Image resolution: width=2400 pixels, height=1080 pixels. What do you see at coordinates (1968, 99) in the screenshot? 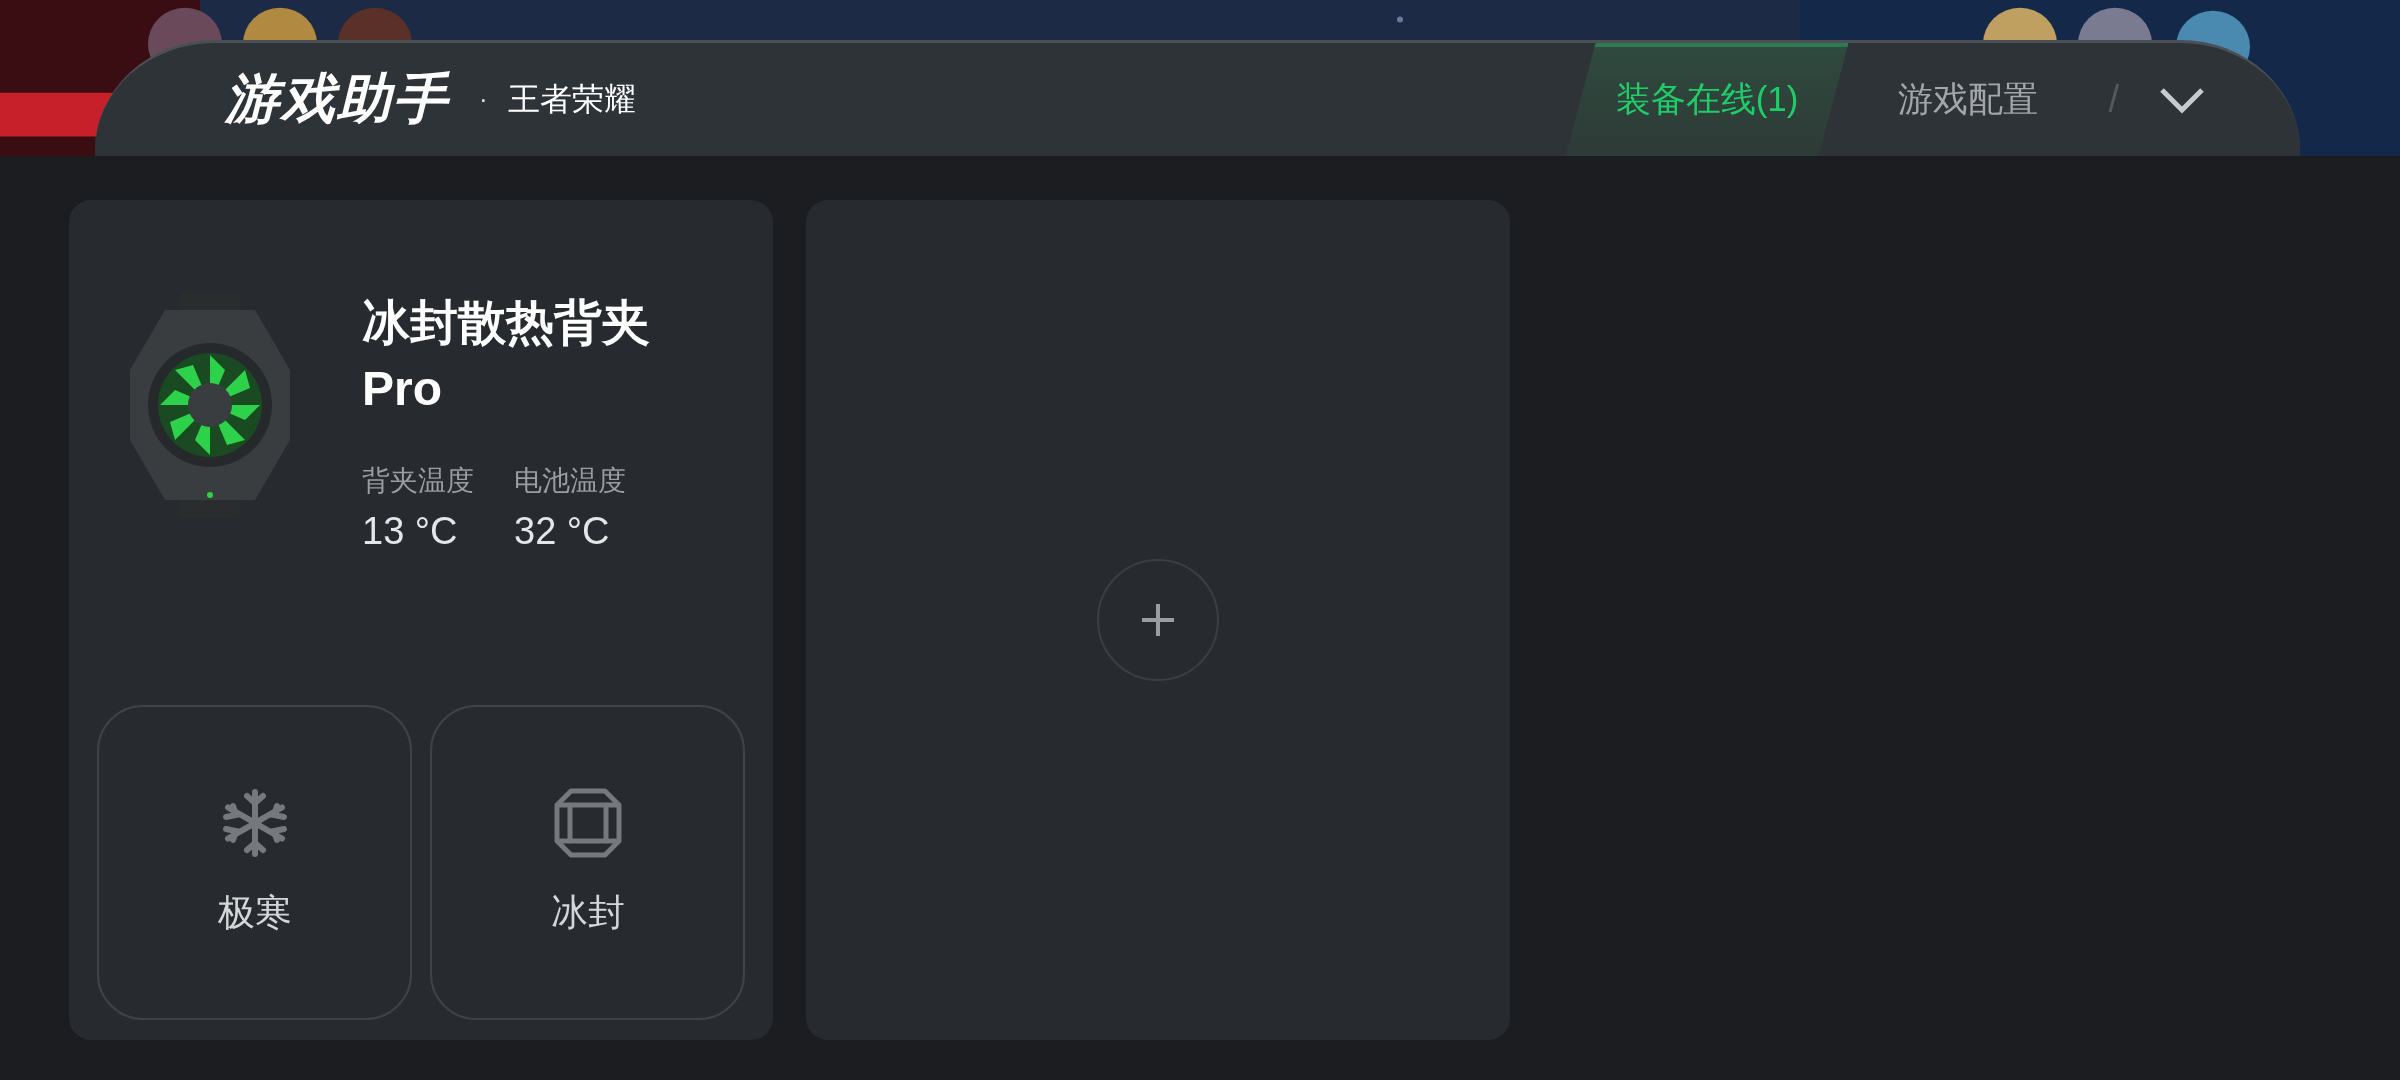
I see `tab: 游戏配置` at bounding box center [1968, 99].